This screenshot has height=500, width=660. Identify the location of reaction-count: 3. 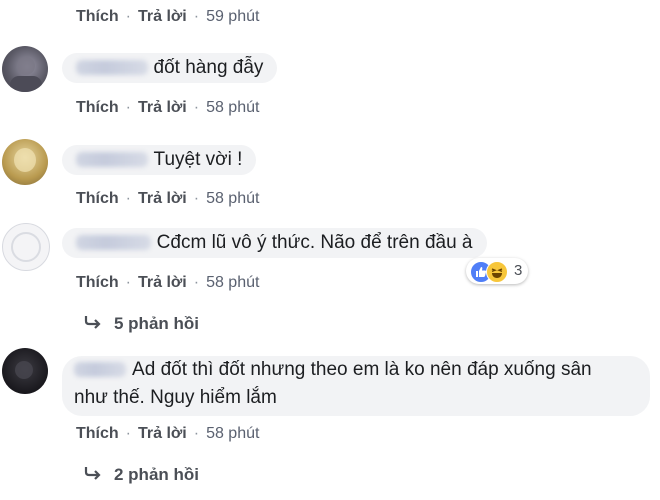
(518, 270).